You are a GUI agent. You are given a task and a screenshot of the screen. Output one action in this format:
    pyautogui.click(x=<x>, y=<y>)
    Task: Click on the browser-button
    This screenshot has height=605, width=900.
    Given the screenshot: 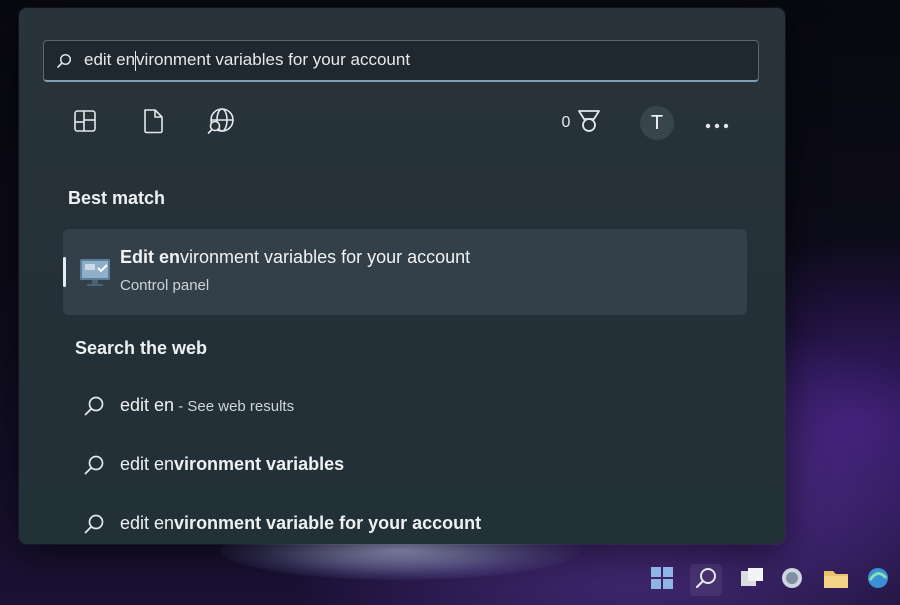 What is the action you would take?
    pyautogui.click(x=878, y=580)
    